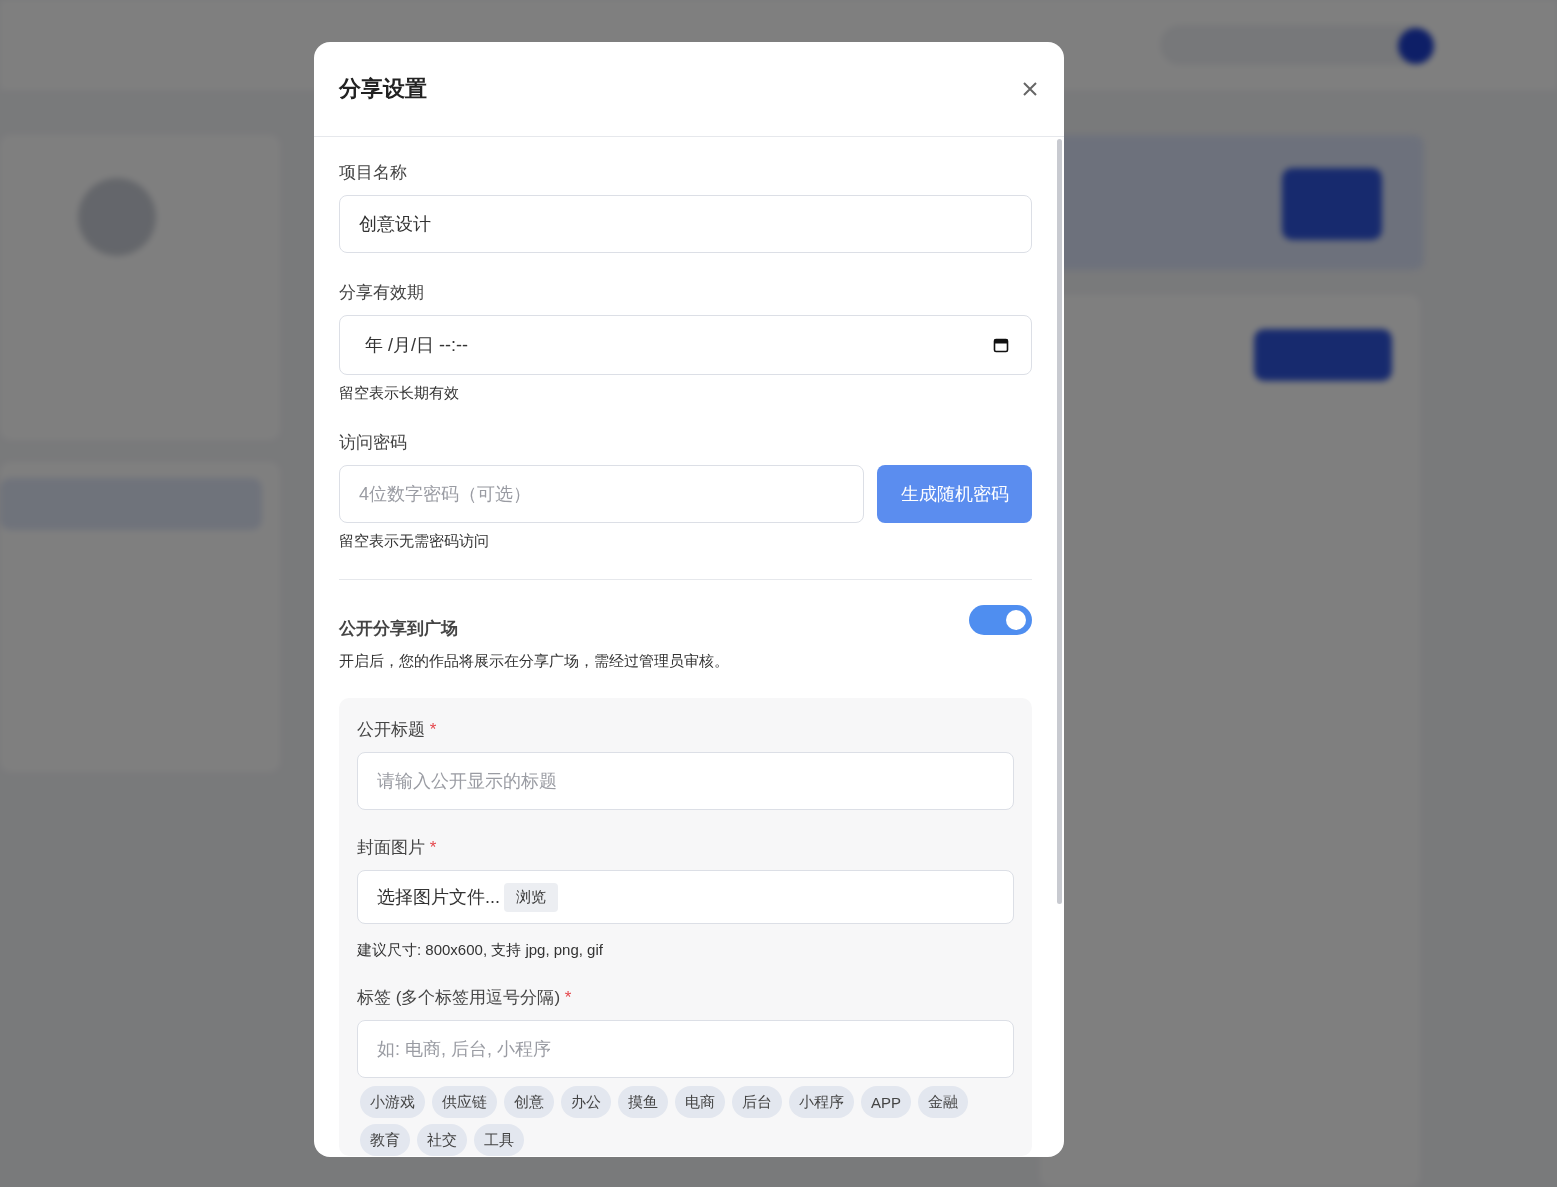 This screenshot has width=1557, height=1187. What do you see at coordinates (480, 950) in the screenshot?
I see `hint-text: 建议尺寸: 800x600, 支持 jpg, png, gif` at bounding box center [480, 950].